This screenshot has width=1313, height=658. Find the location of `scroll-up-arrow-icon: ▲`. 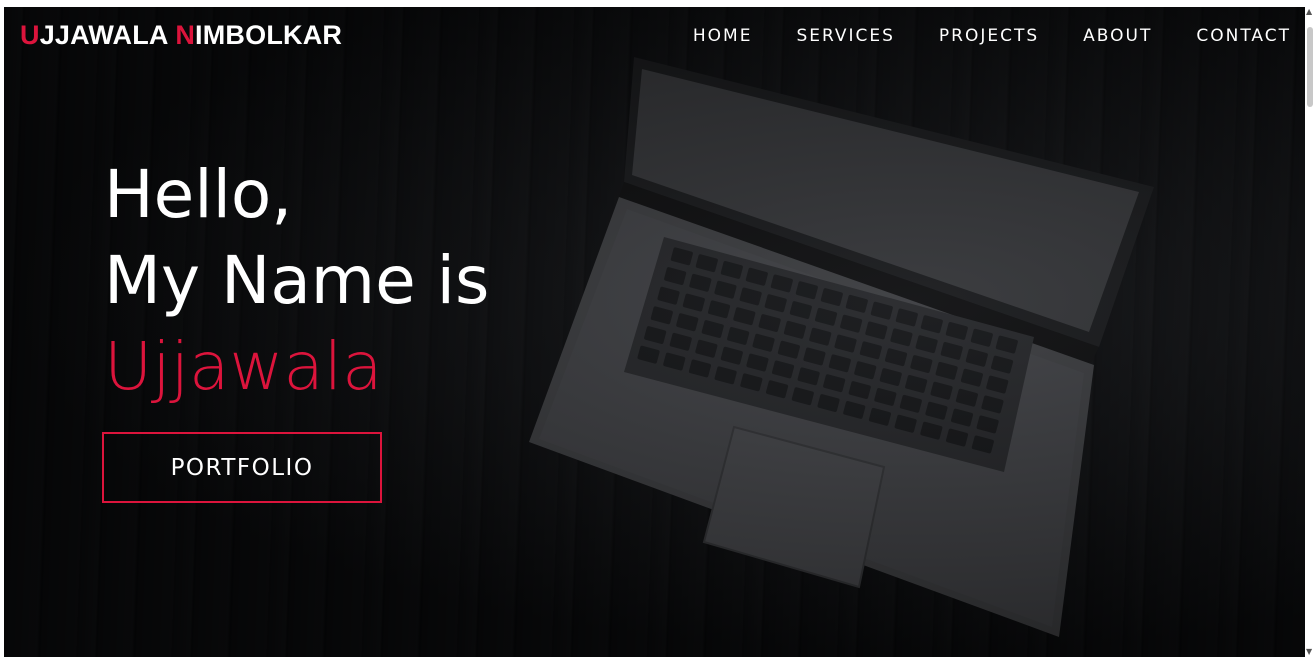

scroll-up-arrow-icon: ▲ is located at coordinates (1309, 12).